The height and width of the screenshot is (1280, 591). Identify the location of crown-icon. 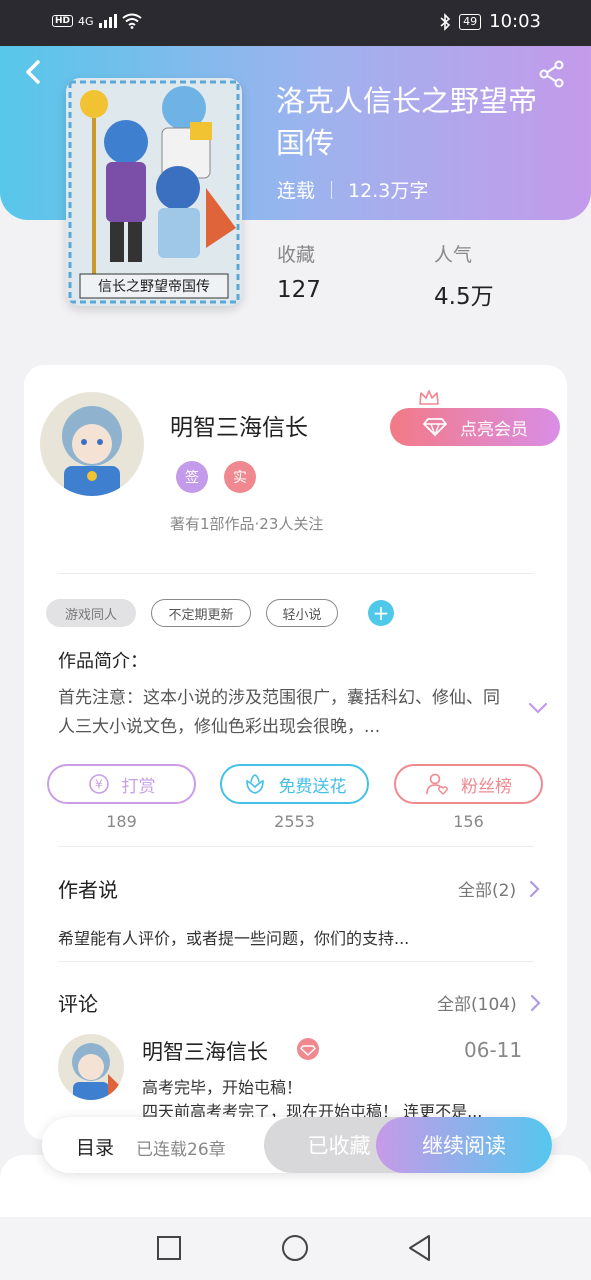
(429, 397).